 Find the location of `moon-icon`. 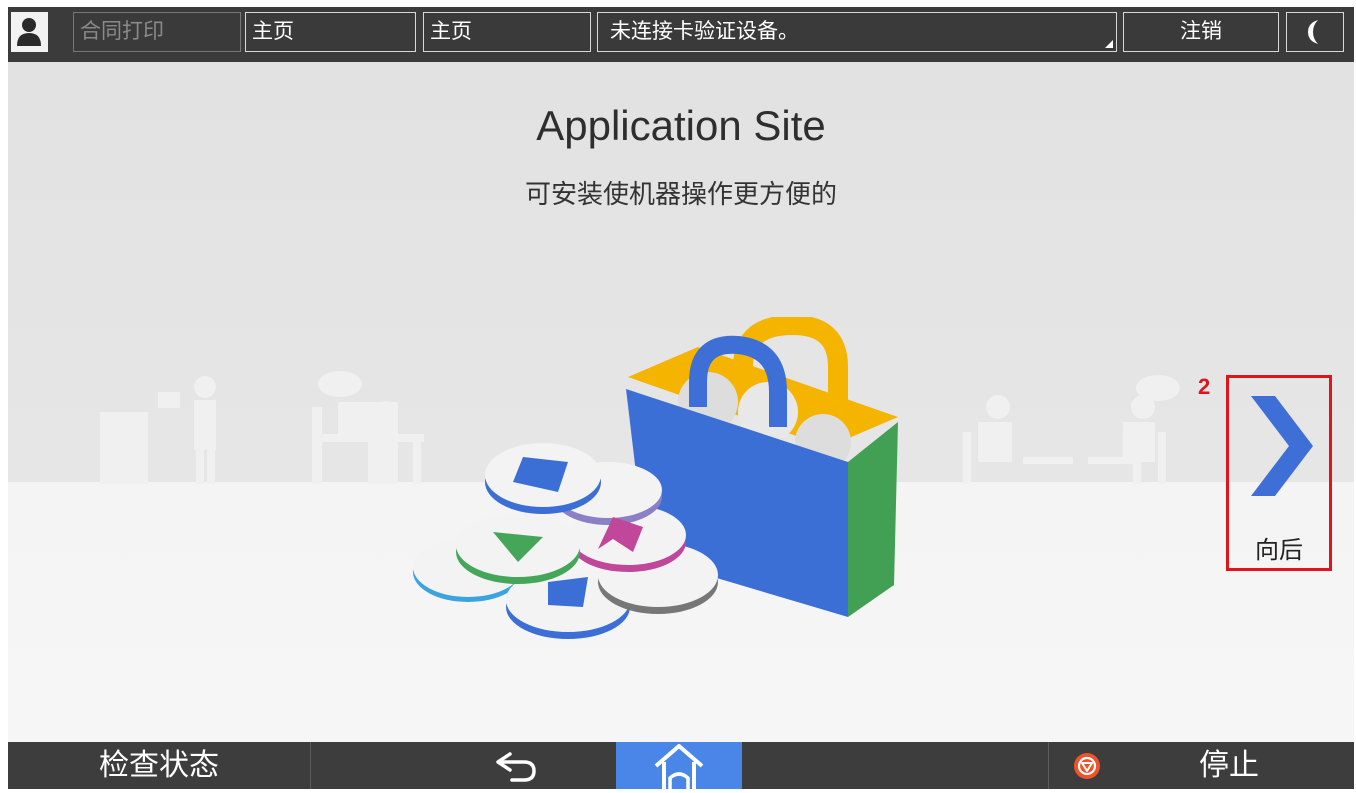

moon-icon is located at coordinates (1313, 32).